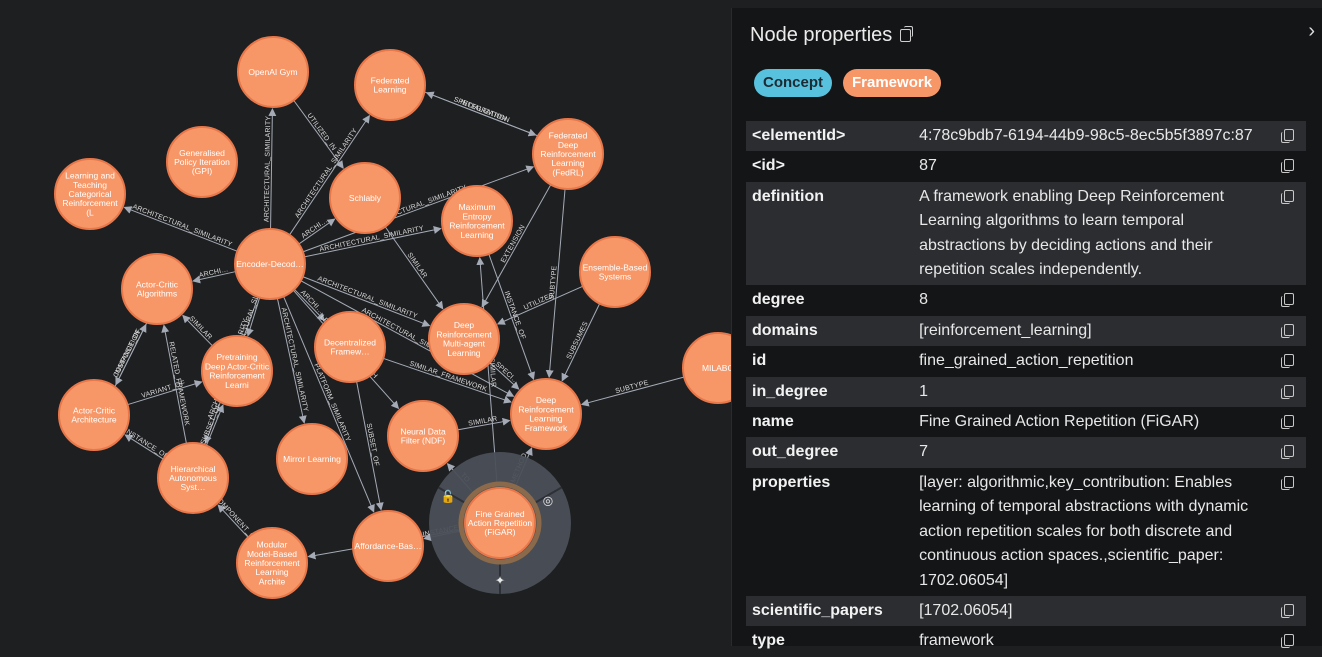  I want to click on panel-title: Node properties, so click(832, 35).